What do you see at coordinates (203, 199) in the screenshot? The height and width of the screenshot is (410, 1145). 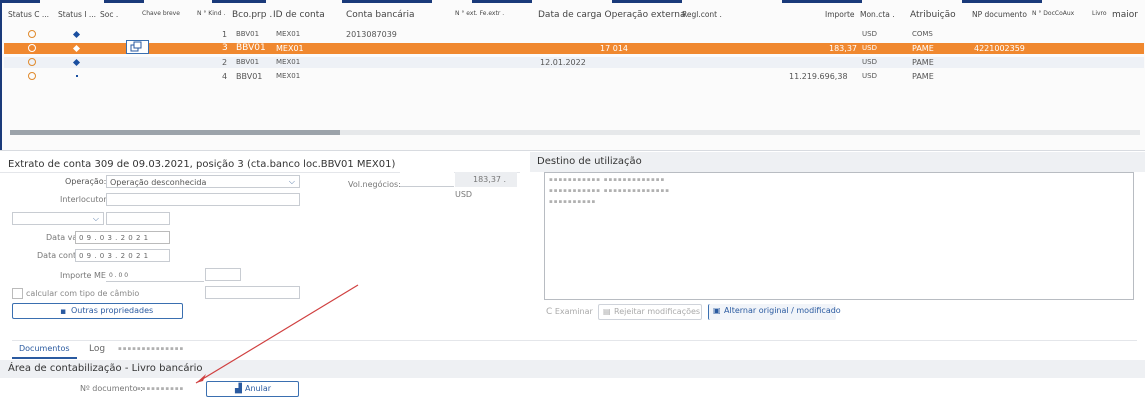 I see `interlocutor-field` at bounding box center [203, 199].